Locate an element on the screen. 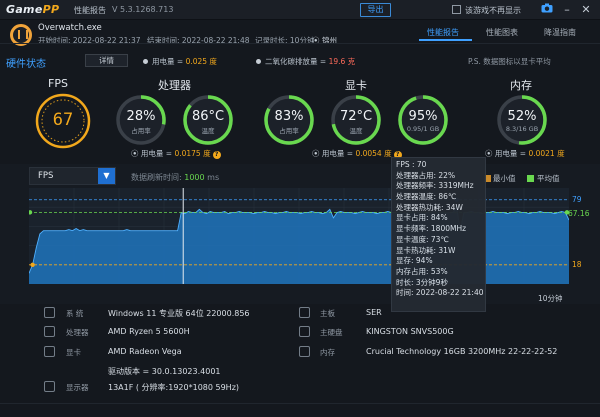 The width and height of the screenshot is (600, 417). cpu-power-icon: ⦿ is located at coordinates (136, 153).